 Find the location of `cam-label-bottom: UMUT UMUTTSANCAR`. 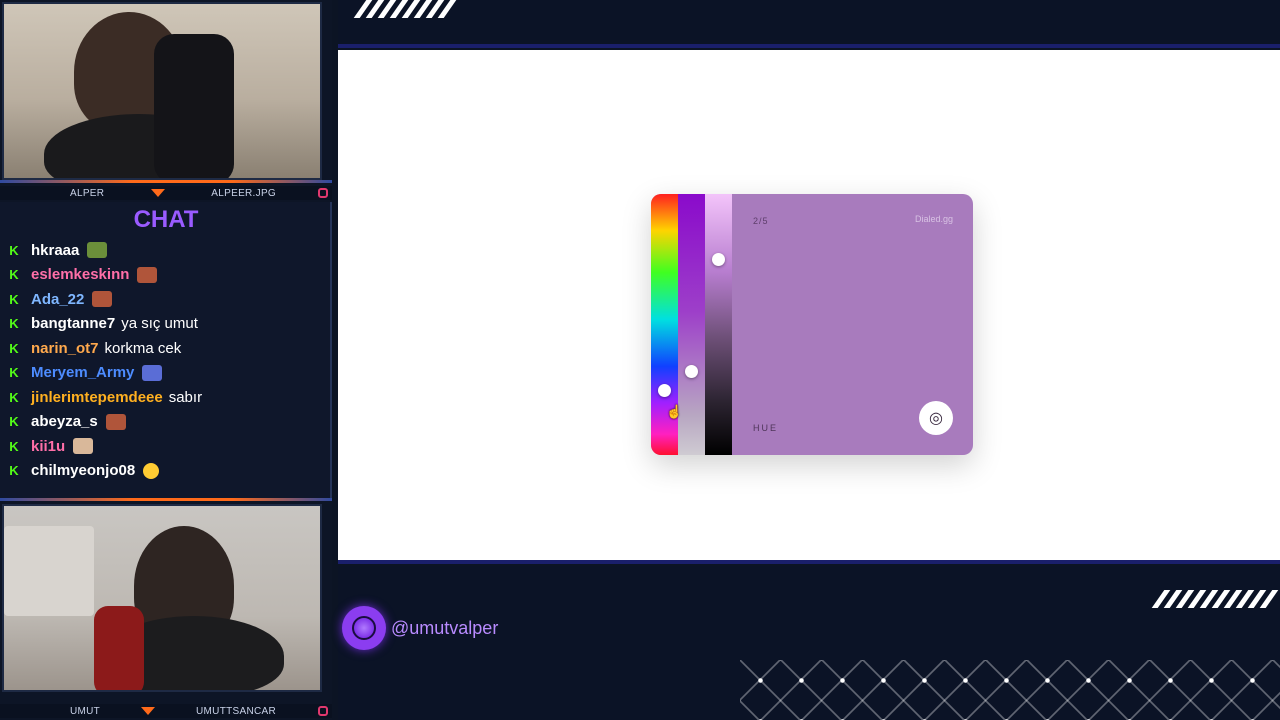

cam-label-bottom: UMUT UMUTTSANCAR is located at coordinates (166, 711).